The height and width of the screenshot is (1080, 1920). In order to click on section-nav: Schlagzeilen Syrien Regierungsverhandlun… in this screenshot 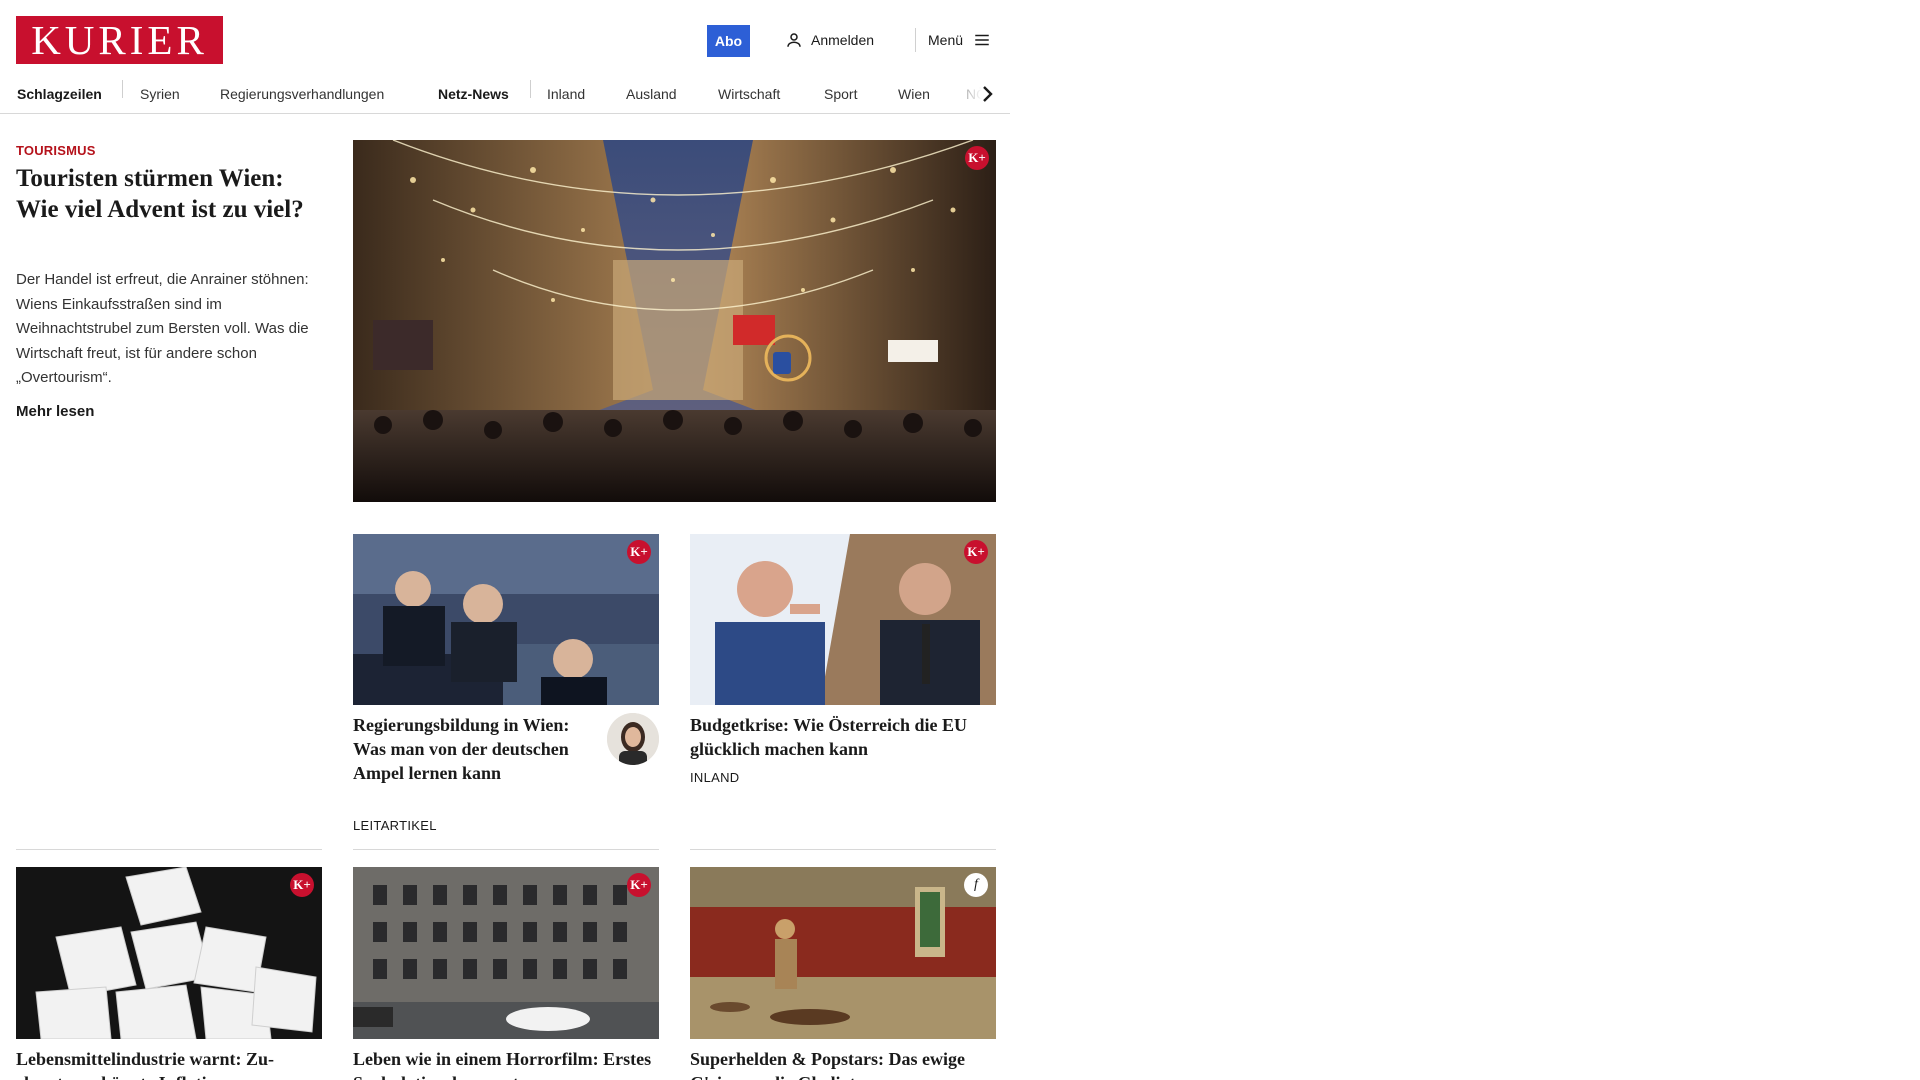, I will do `click(505, 94)`.